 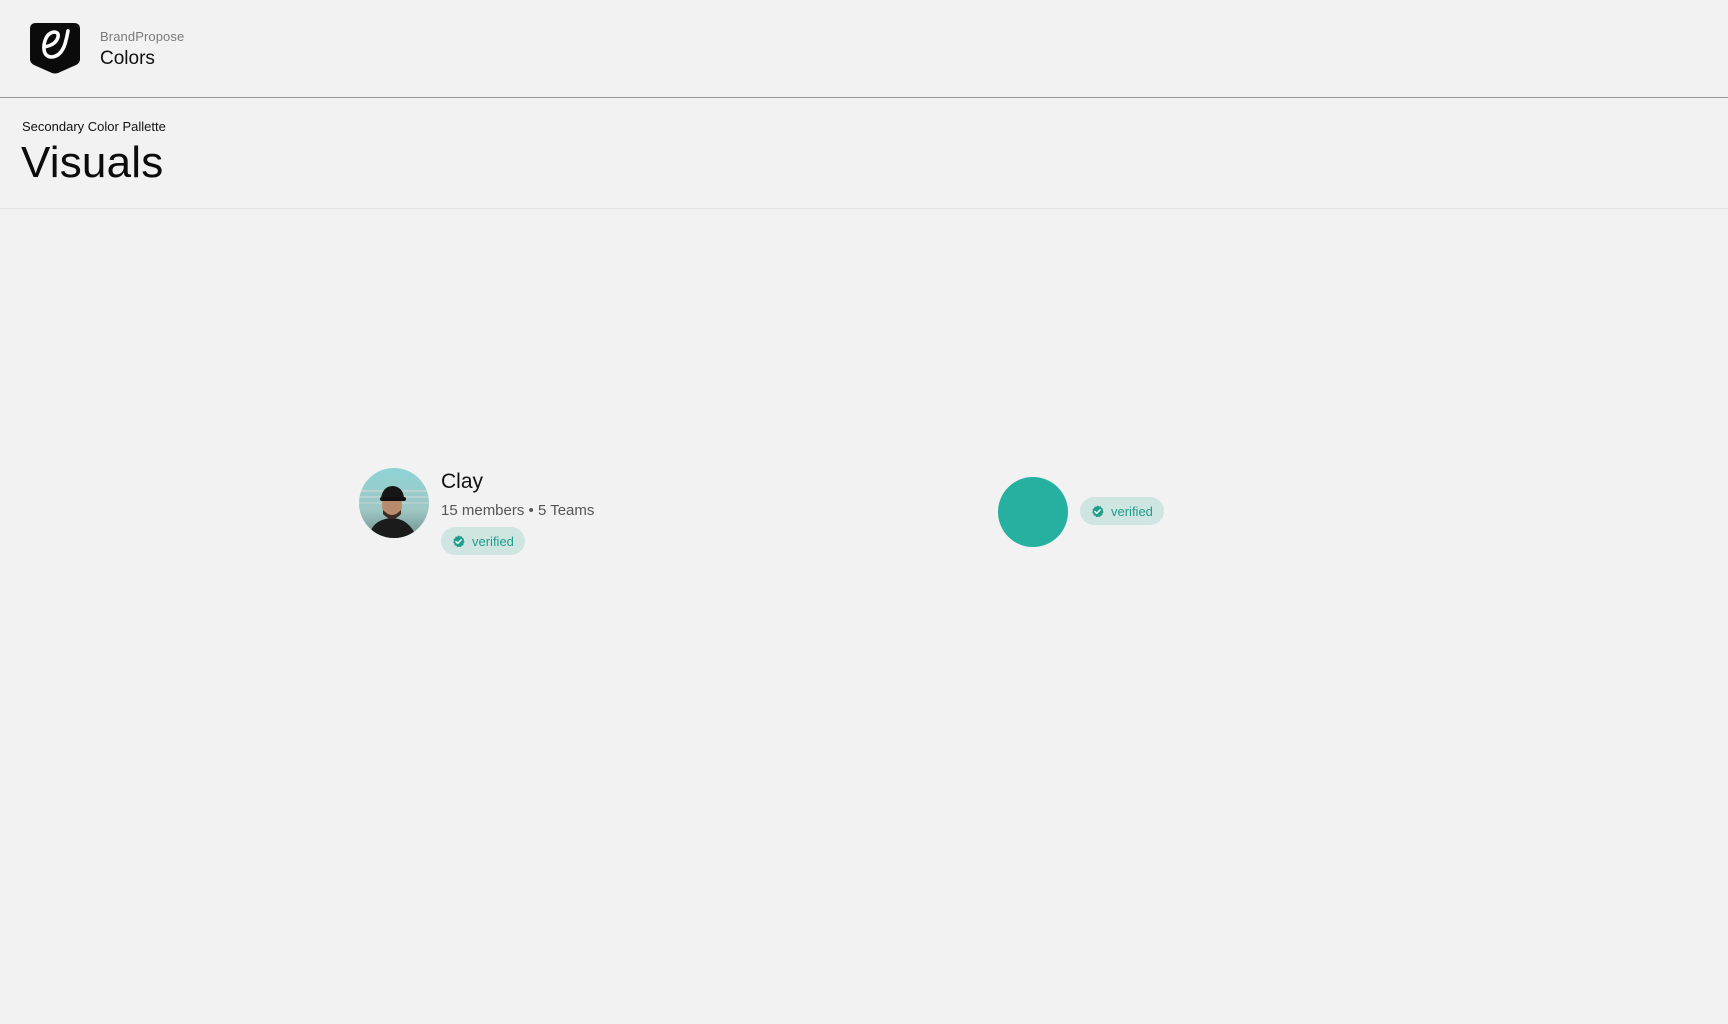 What do you see at coordinates (864, 153) in the screenshot?
I see `page-header: Secondary Color Pallette Visuals` at bounding box center [864, 153].